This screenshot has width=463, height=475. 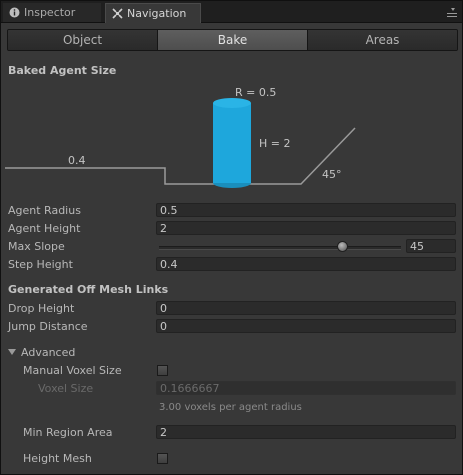 I want to click on height-mesh-label: Height Mesh, so click(x=57, y=458).